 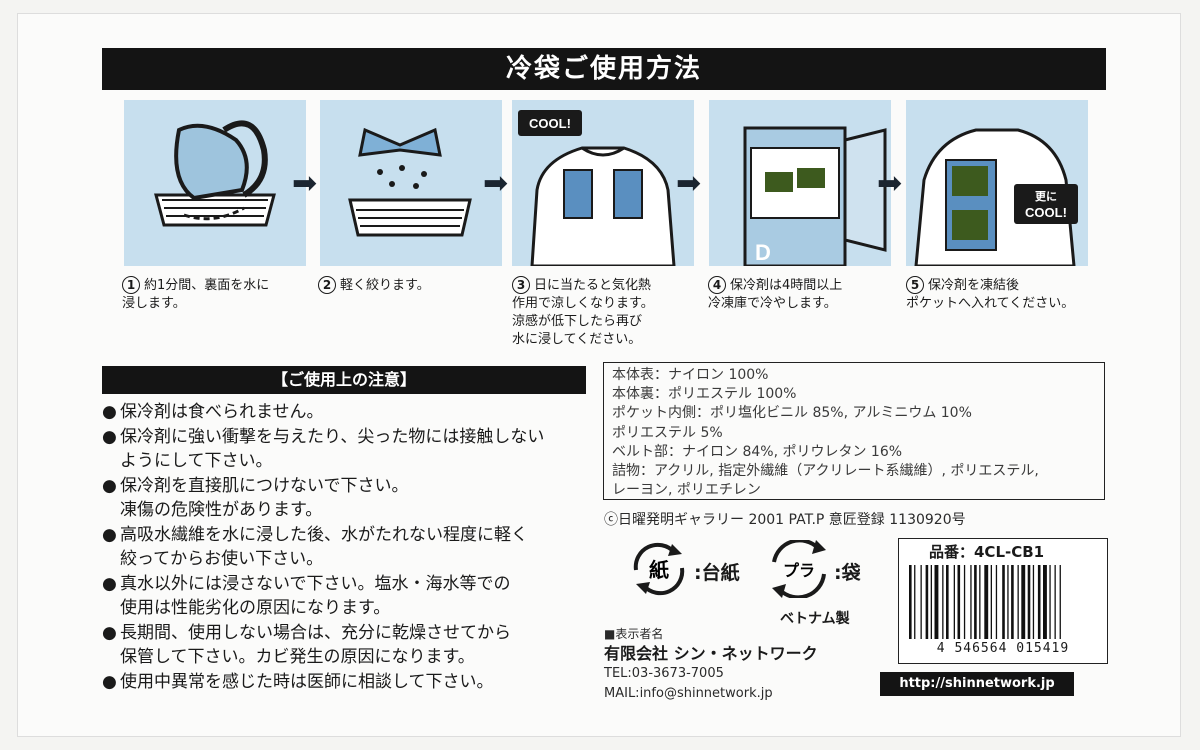 What do you see at coordinates (550, 123) in the screenshot?
I see `cool-label: COOL!` at bounding box center [550, 123].